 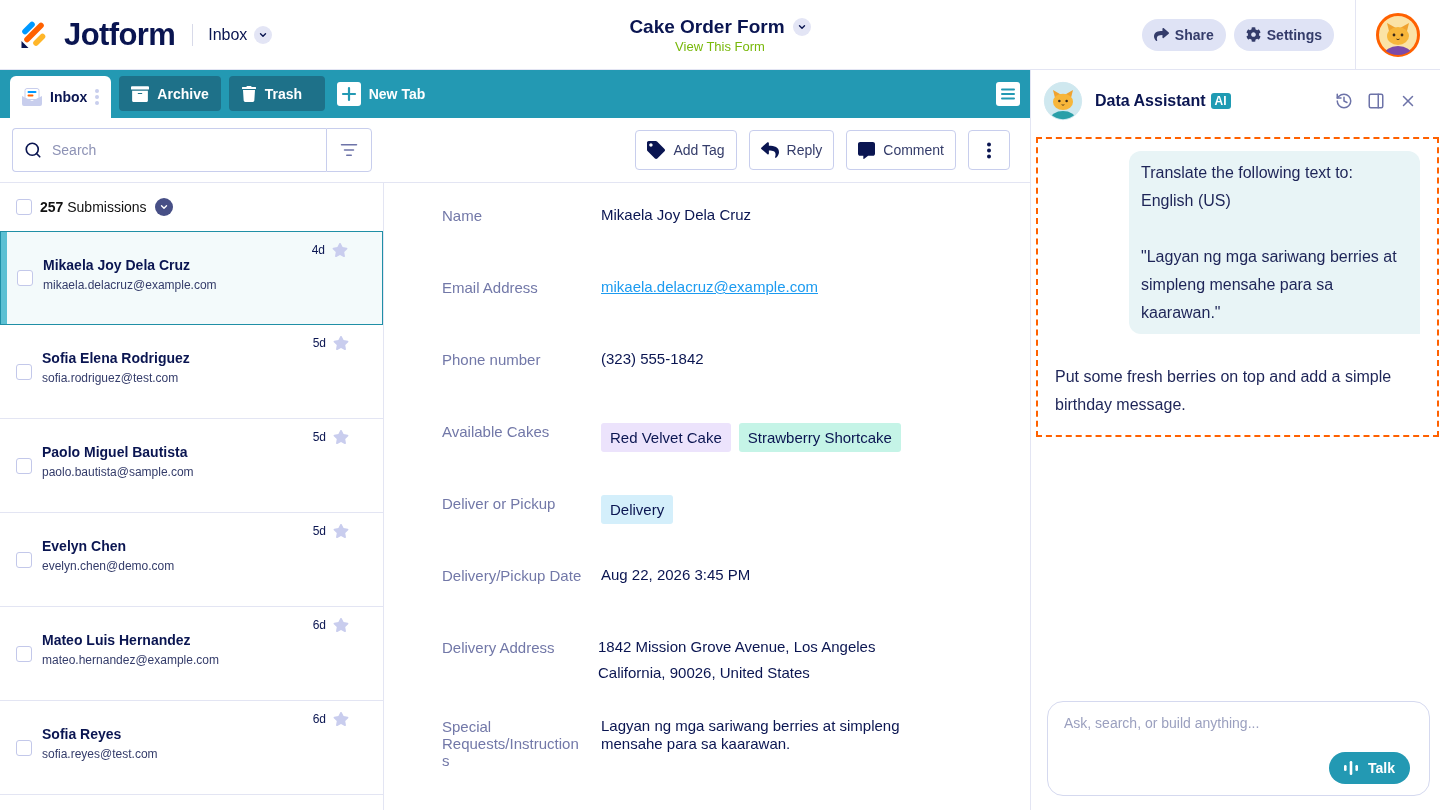 I want to click on field-label: Email Address, so click(x=490, y=287).